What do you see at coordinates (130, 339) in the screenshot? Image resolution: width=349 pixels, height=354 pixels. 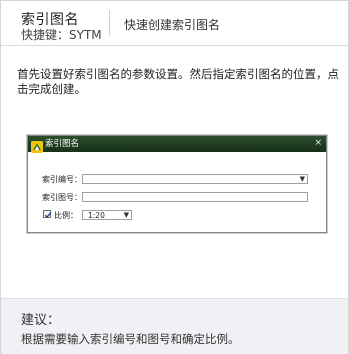 I see `advice-text: 根据需要输入索引编号和图号和确定比例。` at bounding box center [130, 339].